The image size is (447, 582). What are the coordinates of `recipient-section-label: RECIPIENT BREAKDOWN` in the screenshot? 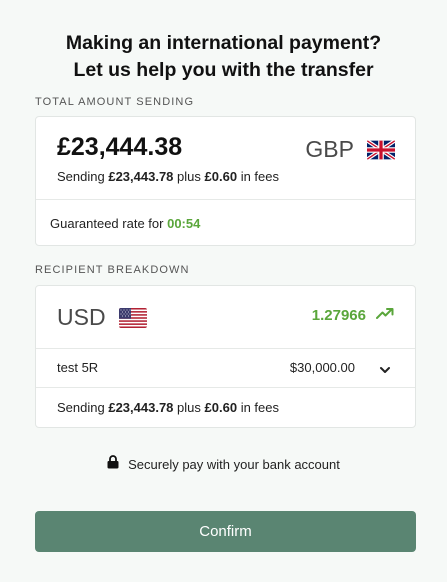 It's located at (112, 270).